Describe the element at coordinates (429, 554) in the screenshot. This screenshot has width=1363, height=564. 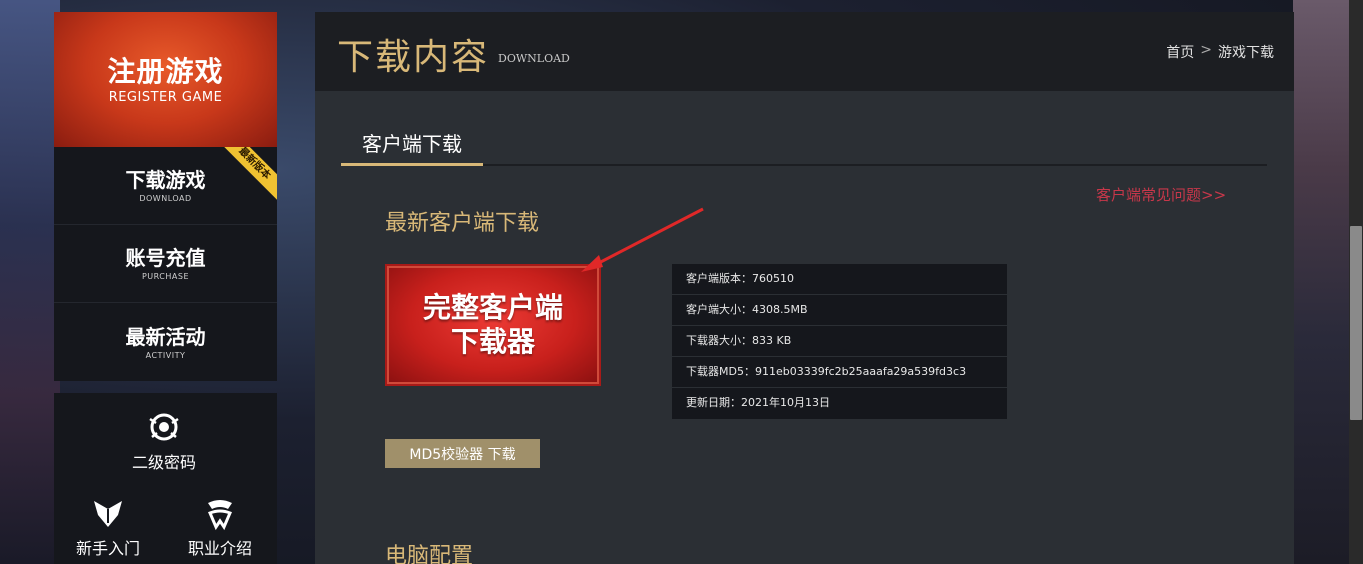
I see `section-pc-config: 电脑配置` at that location.